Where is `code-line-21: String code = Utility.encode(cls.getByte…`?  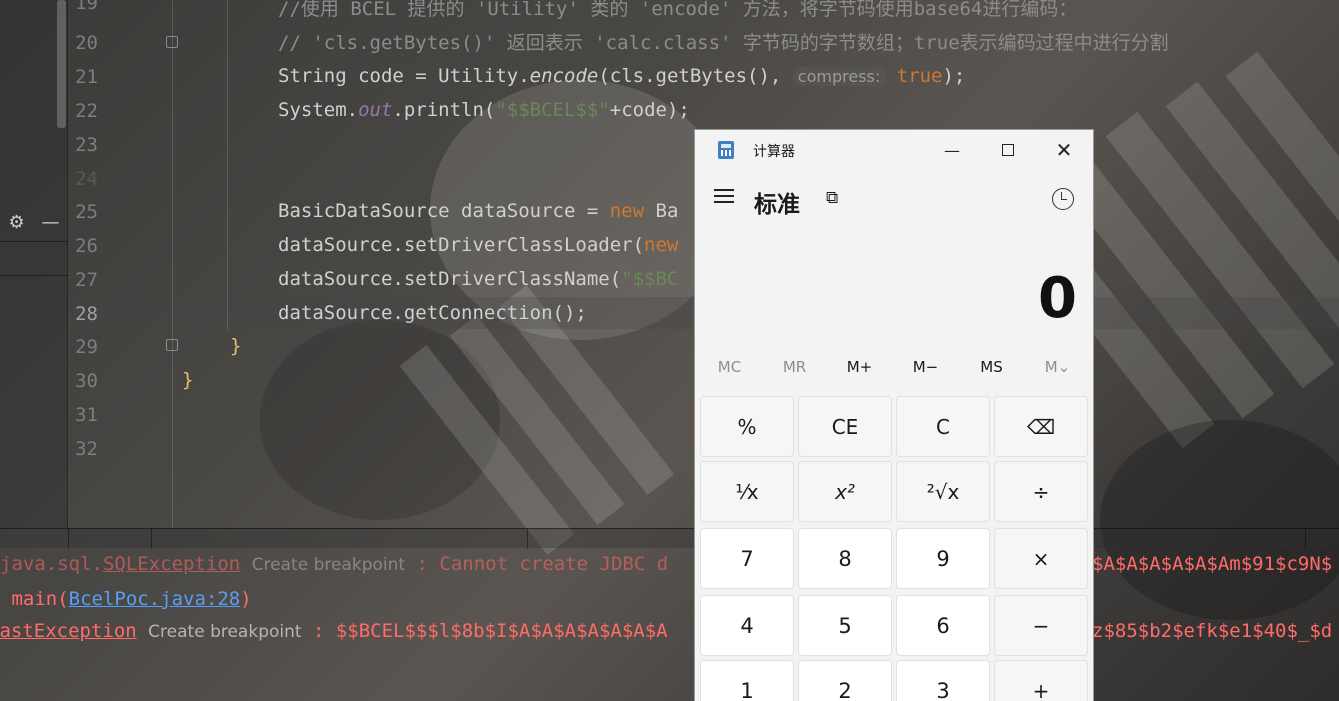 code-line-21: String code = Utility.encode(cls.getByte… is located at coordinates (622, 76).